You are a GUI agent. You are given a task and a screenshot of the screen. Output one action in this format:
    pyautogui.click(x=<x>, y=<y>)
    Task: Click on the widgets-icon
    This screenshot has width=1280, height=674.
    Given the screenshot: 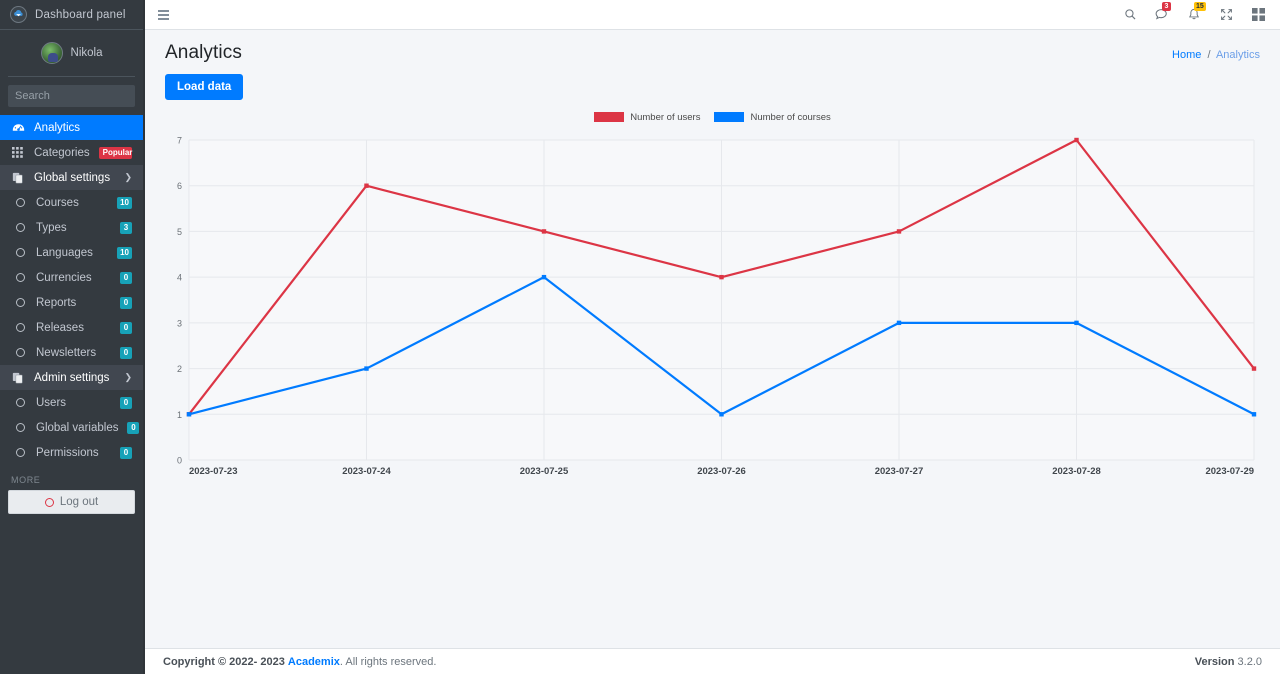 What is the action you would take?
    pyautogui.click(x=1258, y=15)
    